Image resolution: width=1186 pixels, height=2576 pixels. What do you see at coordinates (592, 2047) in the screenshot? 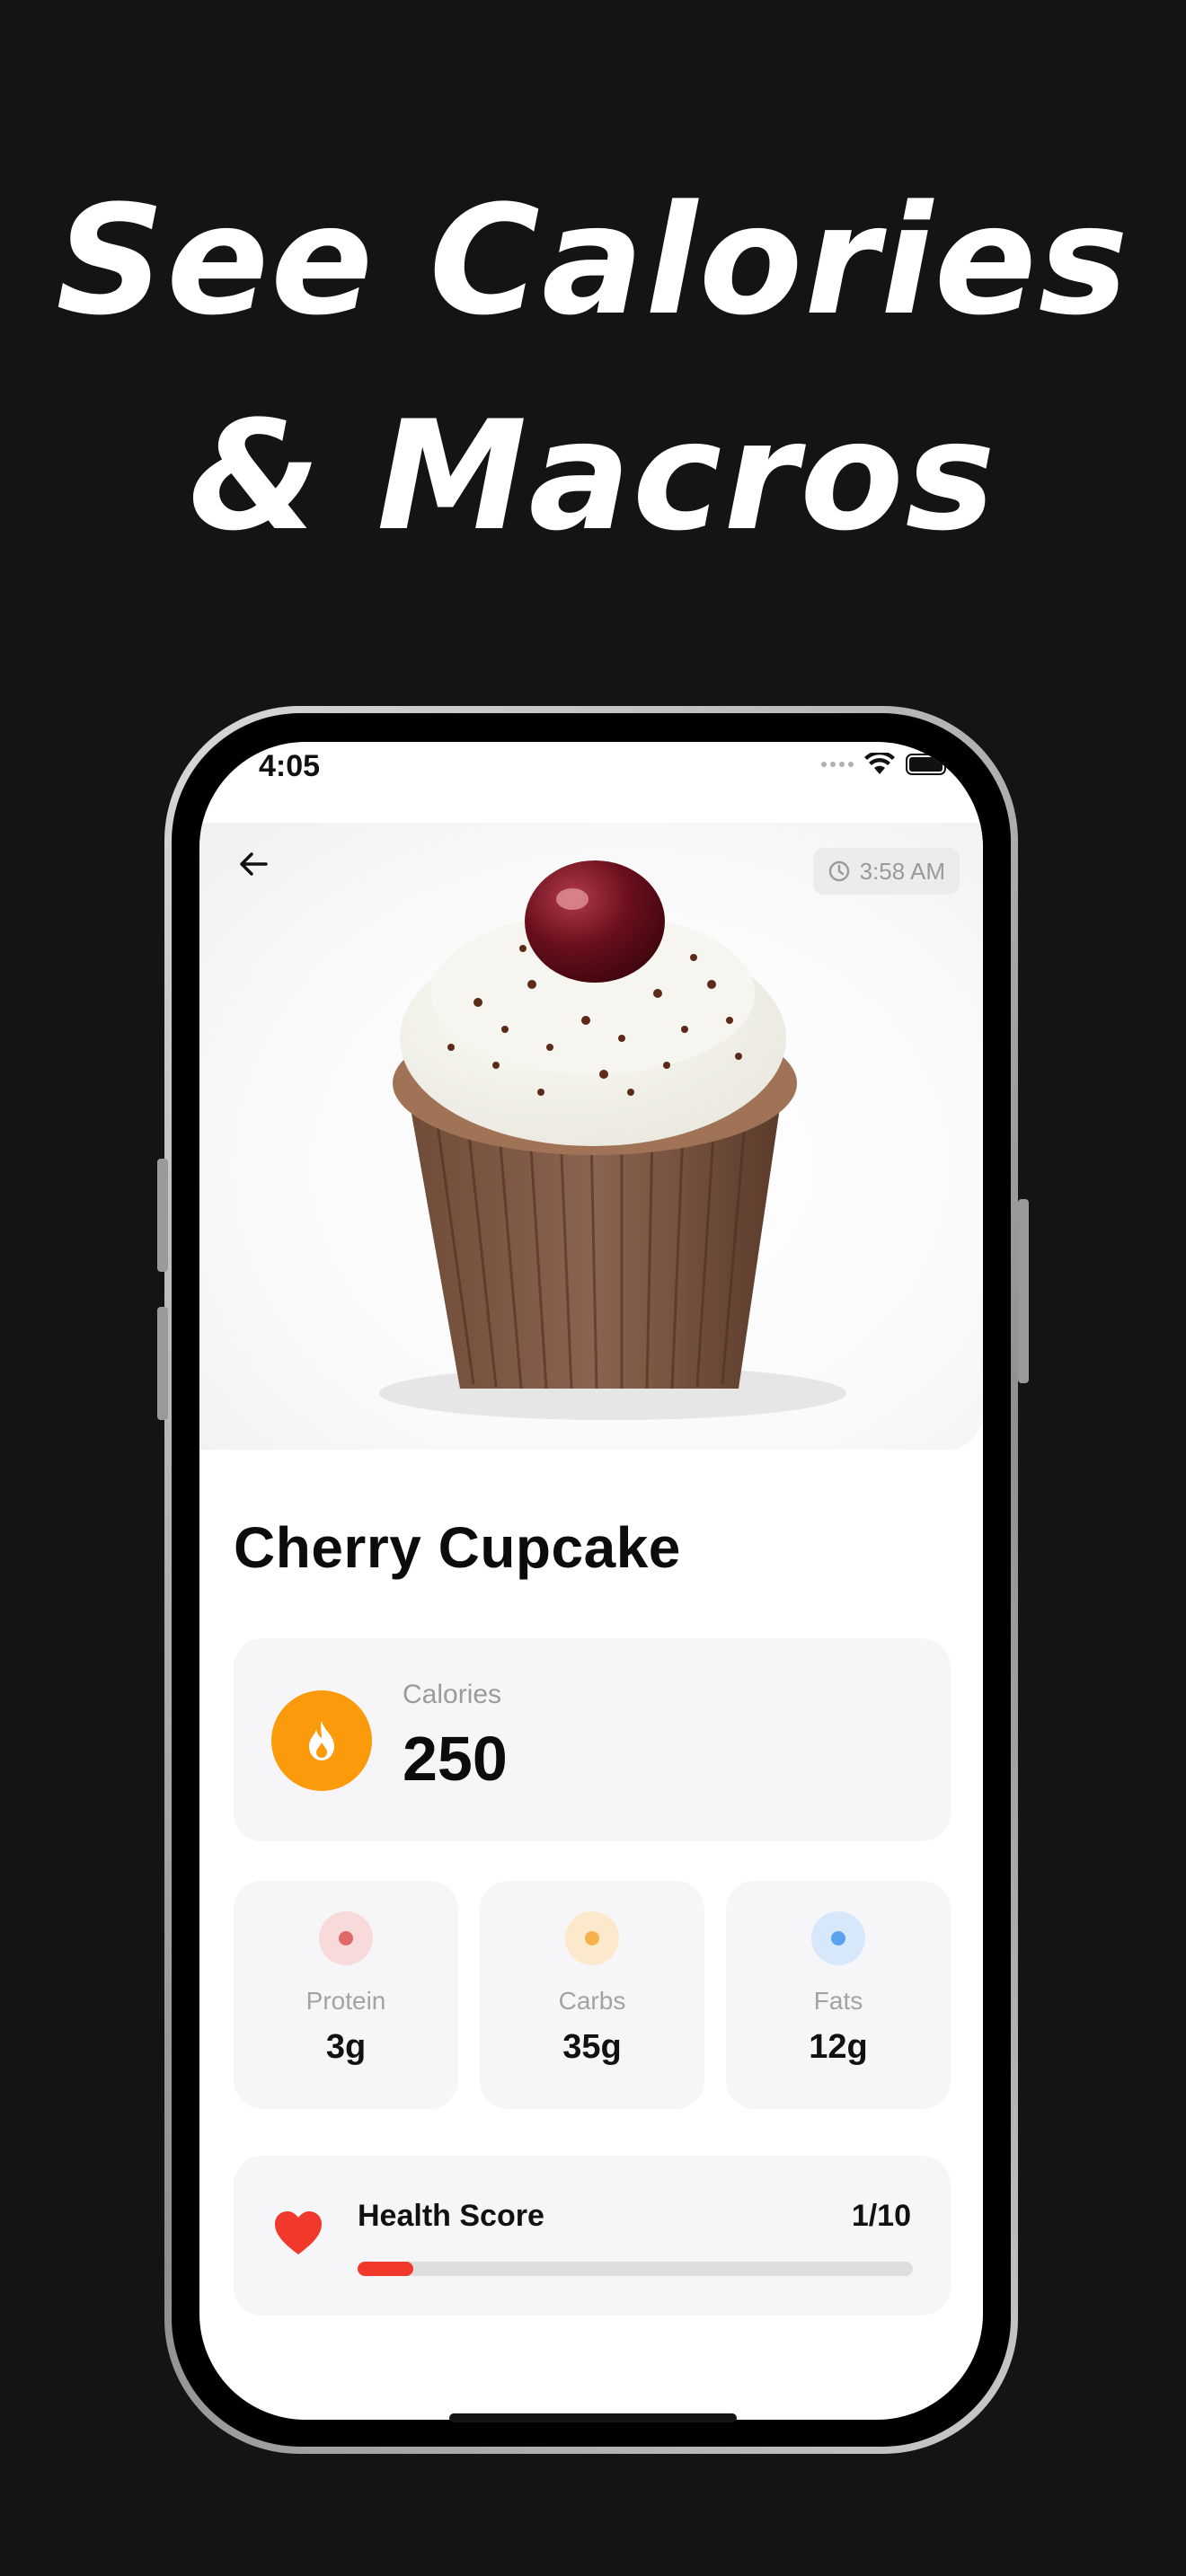
I see `carbs-value: 35g` at bounding box center [592, 2047].